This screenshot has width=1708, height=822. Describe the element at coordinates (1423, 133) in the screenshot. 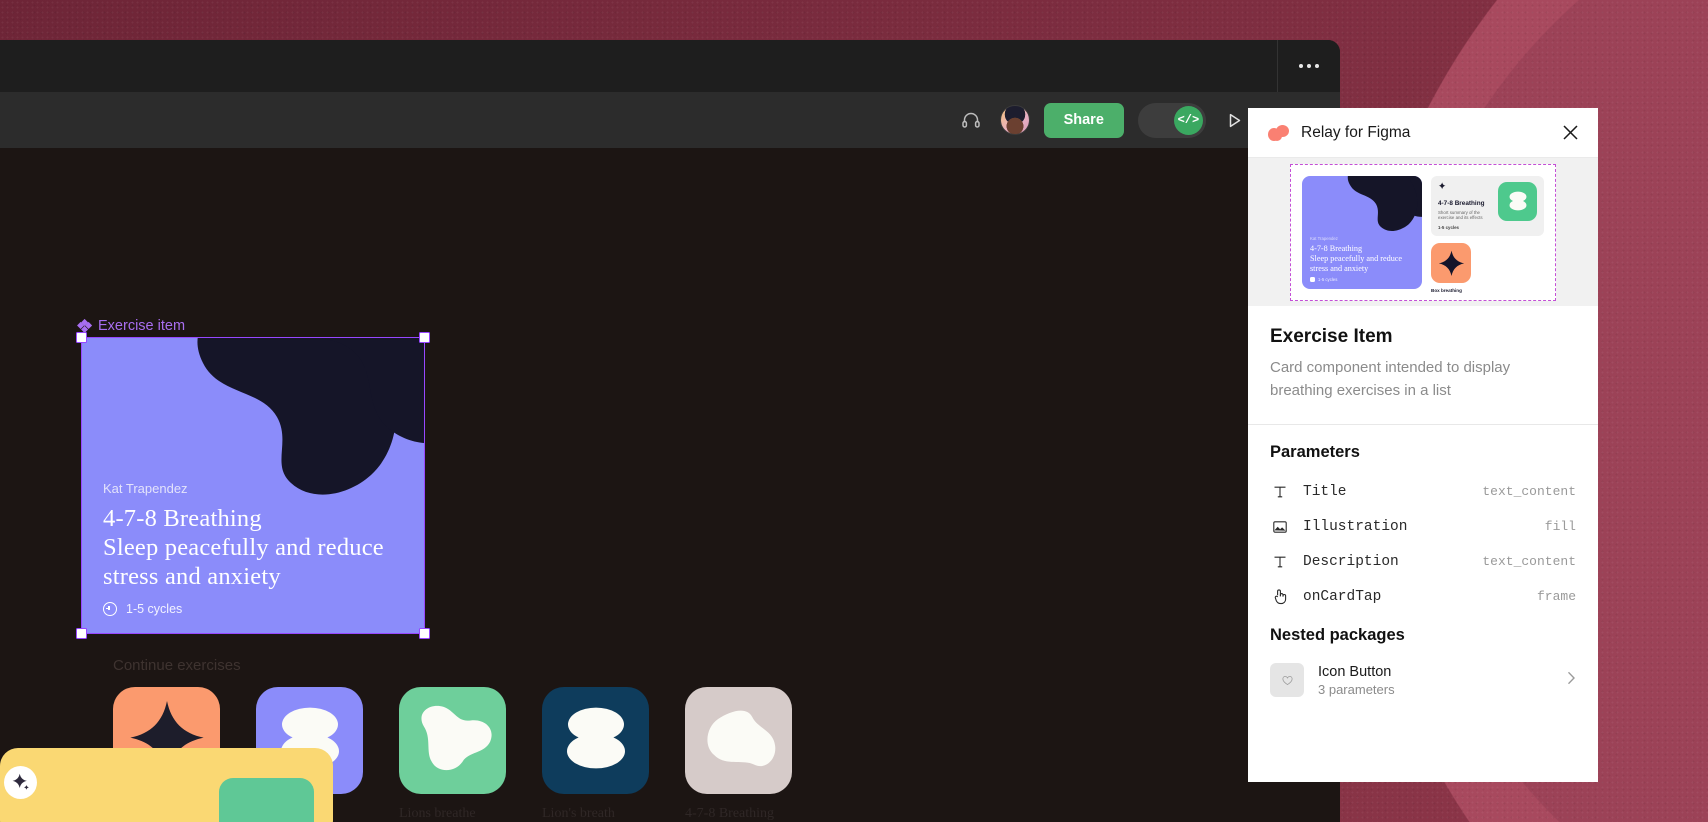

I see `plugin-header: Relay for Figma` at that location.